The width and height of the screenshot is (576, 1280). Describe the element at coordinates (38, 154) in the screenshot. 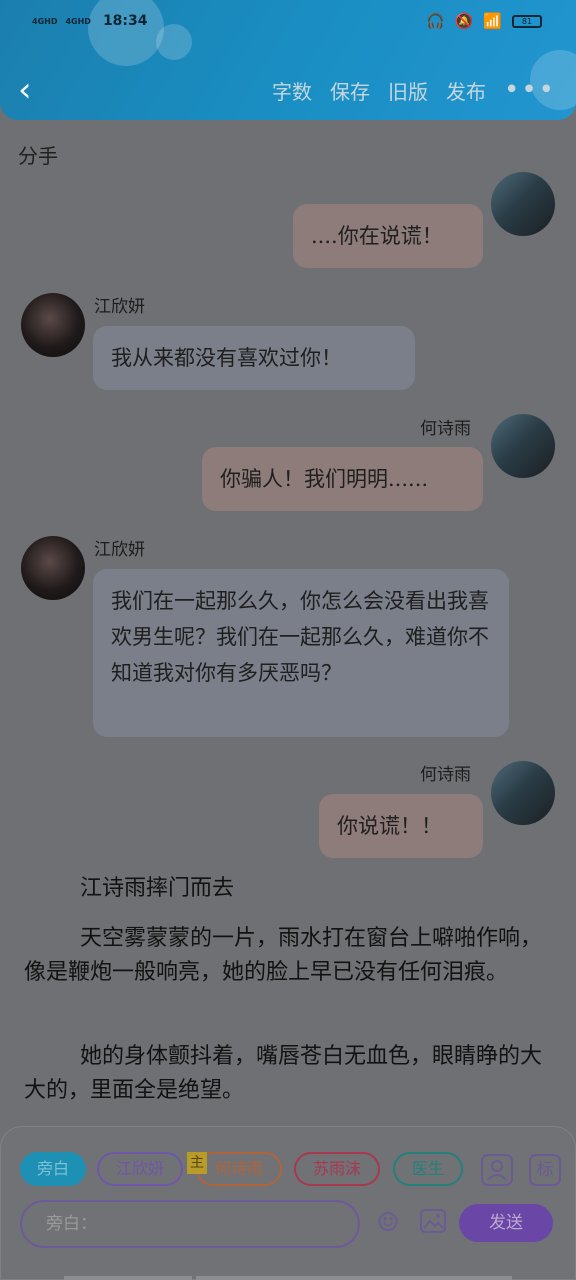

I see `document-title: 分手` at that location.